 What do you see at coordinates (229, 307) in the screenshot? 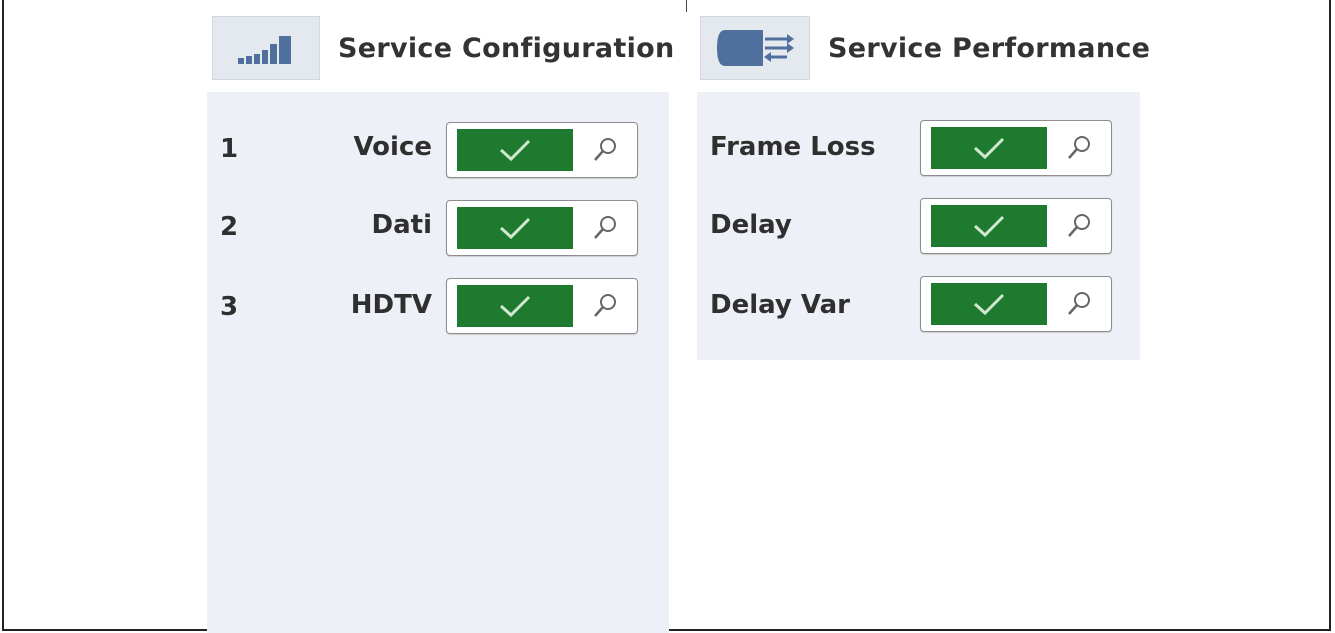
I see `row-number: 3` at bounding box center [229, 307].